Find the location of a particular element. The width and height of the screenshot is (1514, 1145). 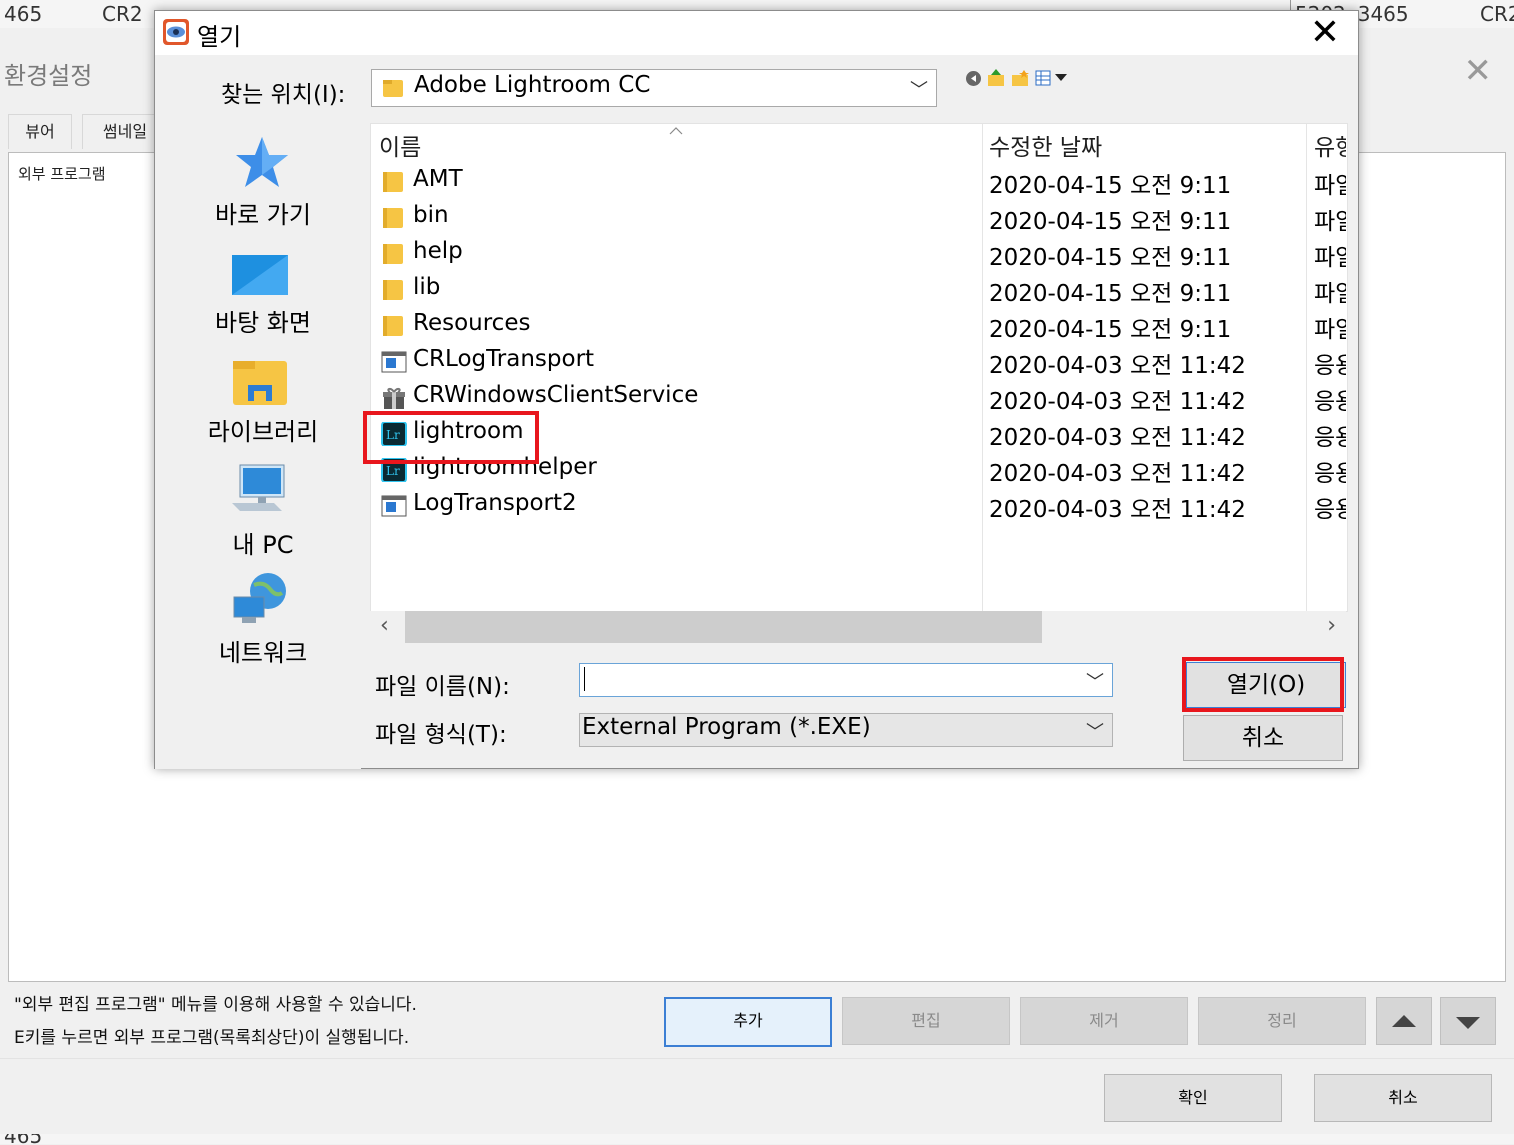

network-globe-icon is located at coordinates (259, 598).